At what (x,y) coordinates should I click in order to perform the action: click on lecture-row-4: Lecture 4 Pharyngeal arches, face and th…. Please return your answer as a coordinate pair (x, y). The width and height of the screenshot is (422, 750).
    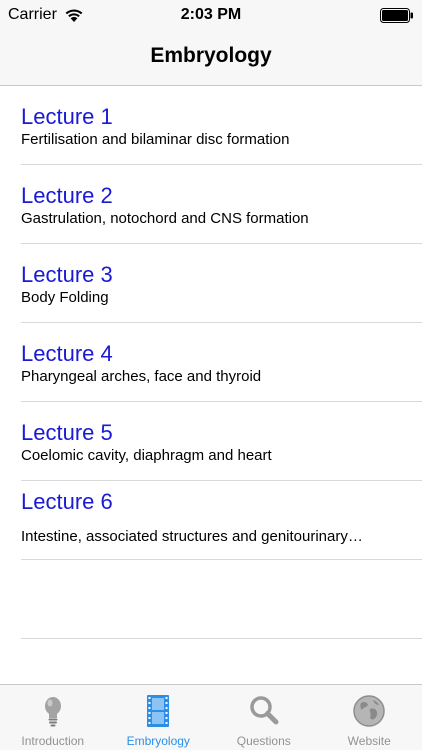
    Looking at the image, I should click on (211, 362).